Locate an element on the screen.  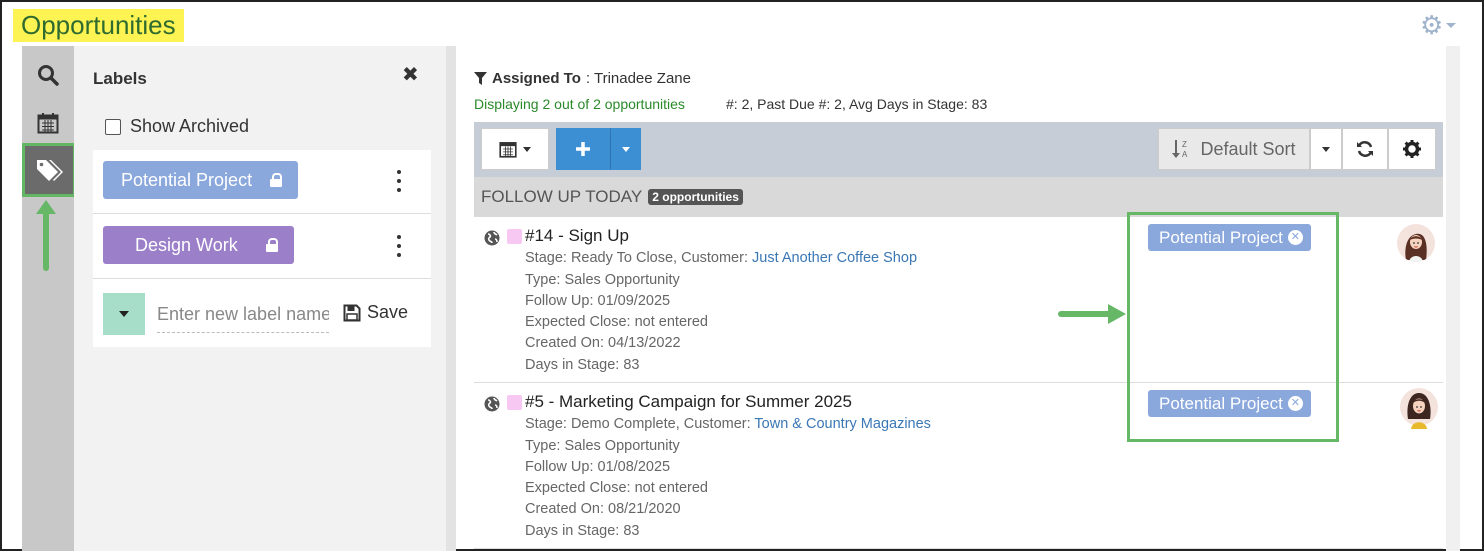
sort-label: Default Sort is located at coordinates (1248, 148).